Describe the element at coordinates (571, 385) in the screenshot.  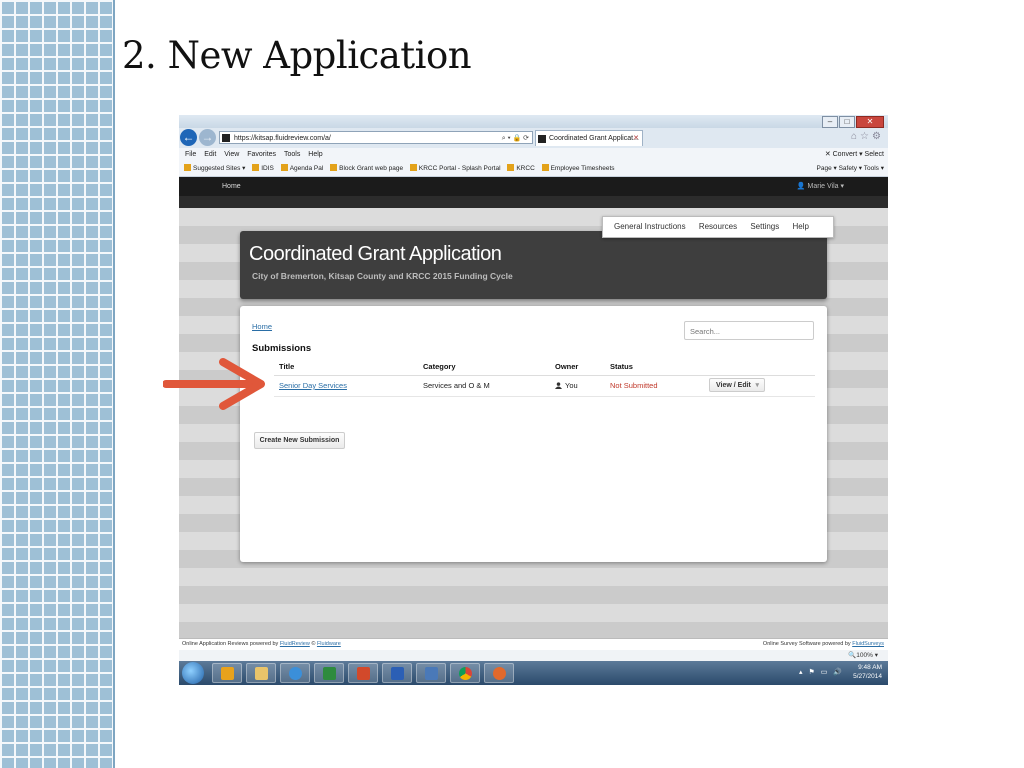
I see `owner-name: You` at that location.